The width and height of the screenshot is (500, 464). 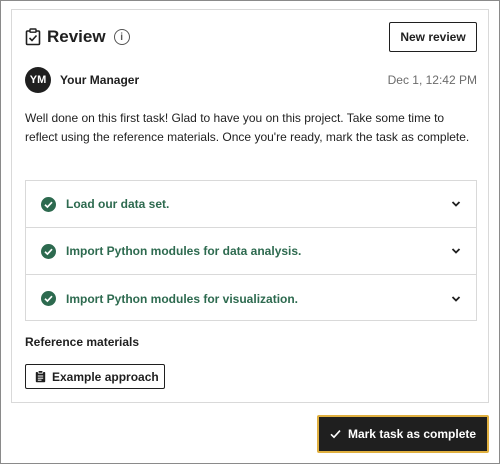 I want to click on task-label: Import Python modules for visualization., so click(x=182, y=298).